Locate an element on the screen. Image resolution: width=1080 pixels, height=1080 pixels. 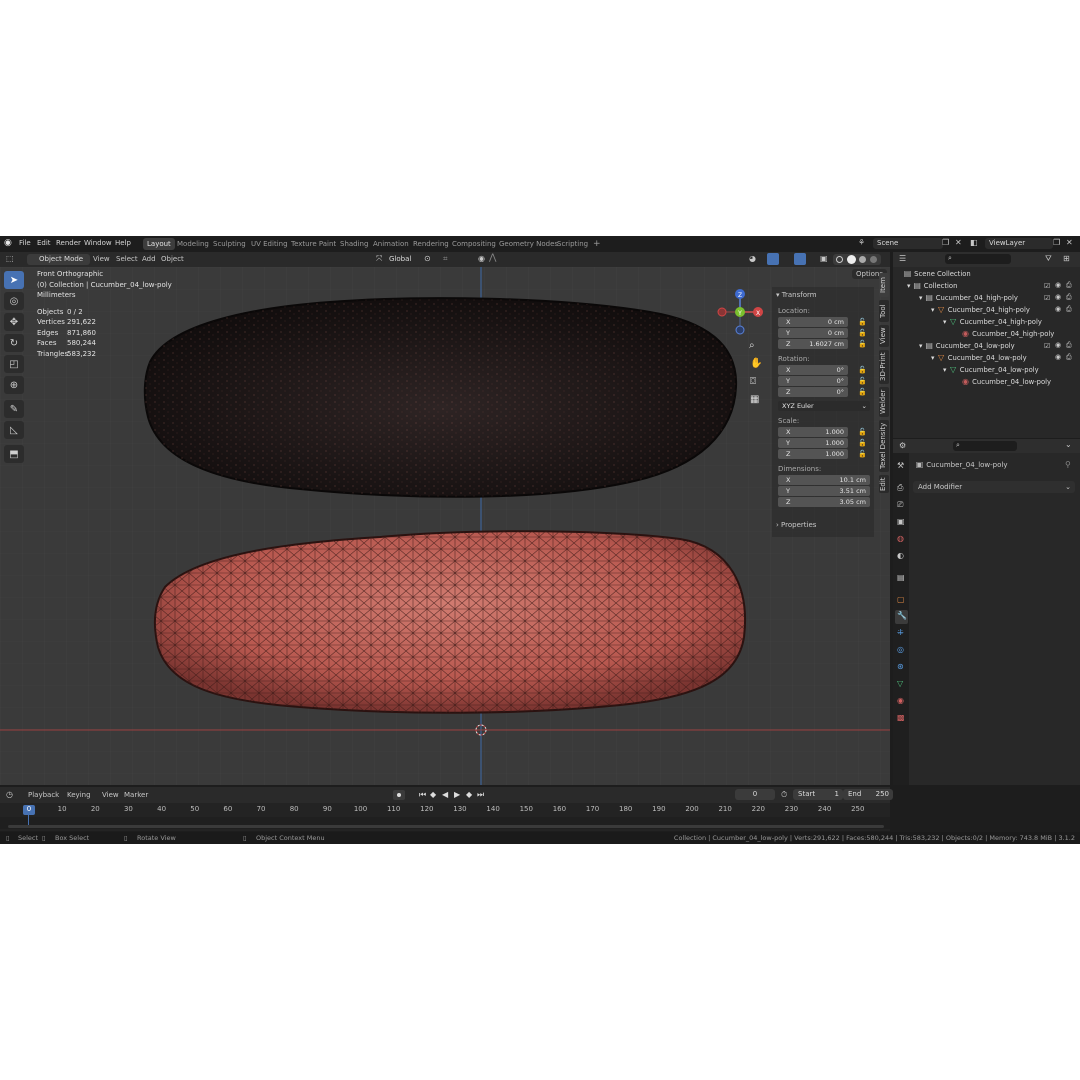
tree-item-low-poly-object: ▾ ▽ Cucumber_04_low-poly is located at coordinates (979, 358).